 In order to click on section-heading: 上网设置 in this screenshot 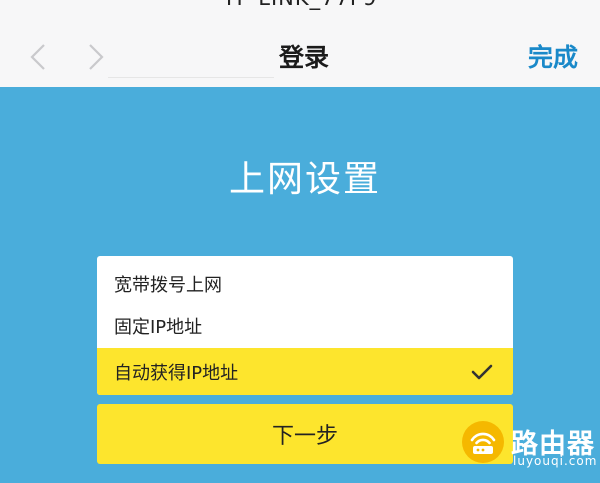, I will do `click(304, 179)`.